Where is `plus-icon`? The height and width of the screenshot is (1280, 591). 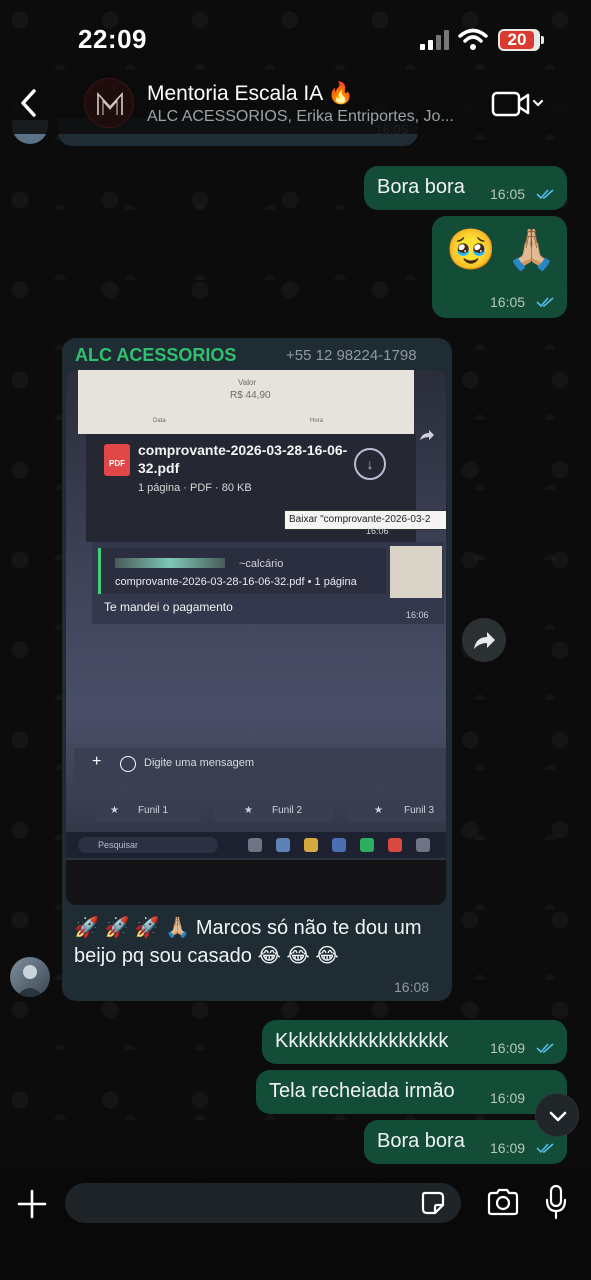 plus-icon is located at coordinates (32, 1204).